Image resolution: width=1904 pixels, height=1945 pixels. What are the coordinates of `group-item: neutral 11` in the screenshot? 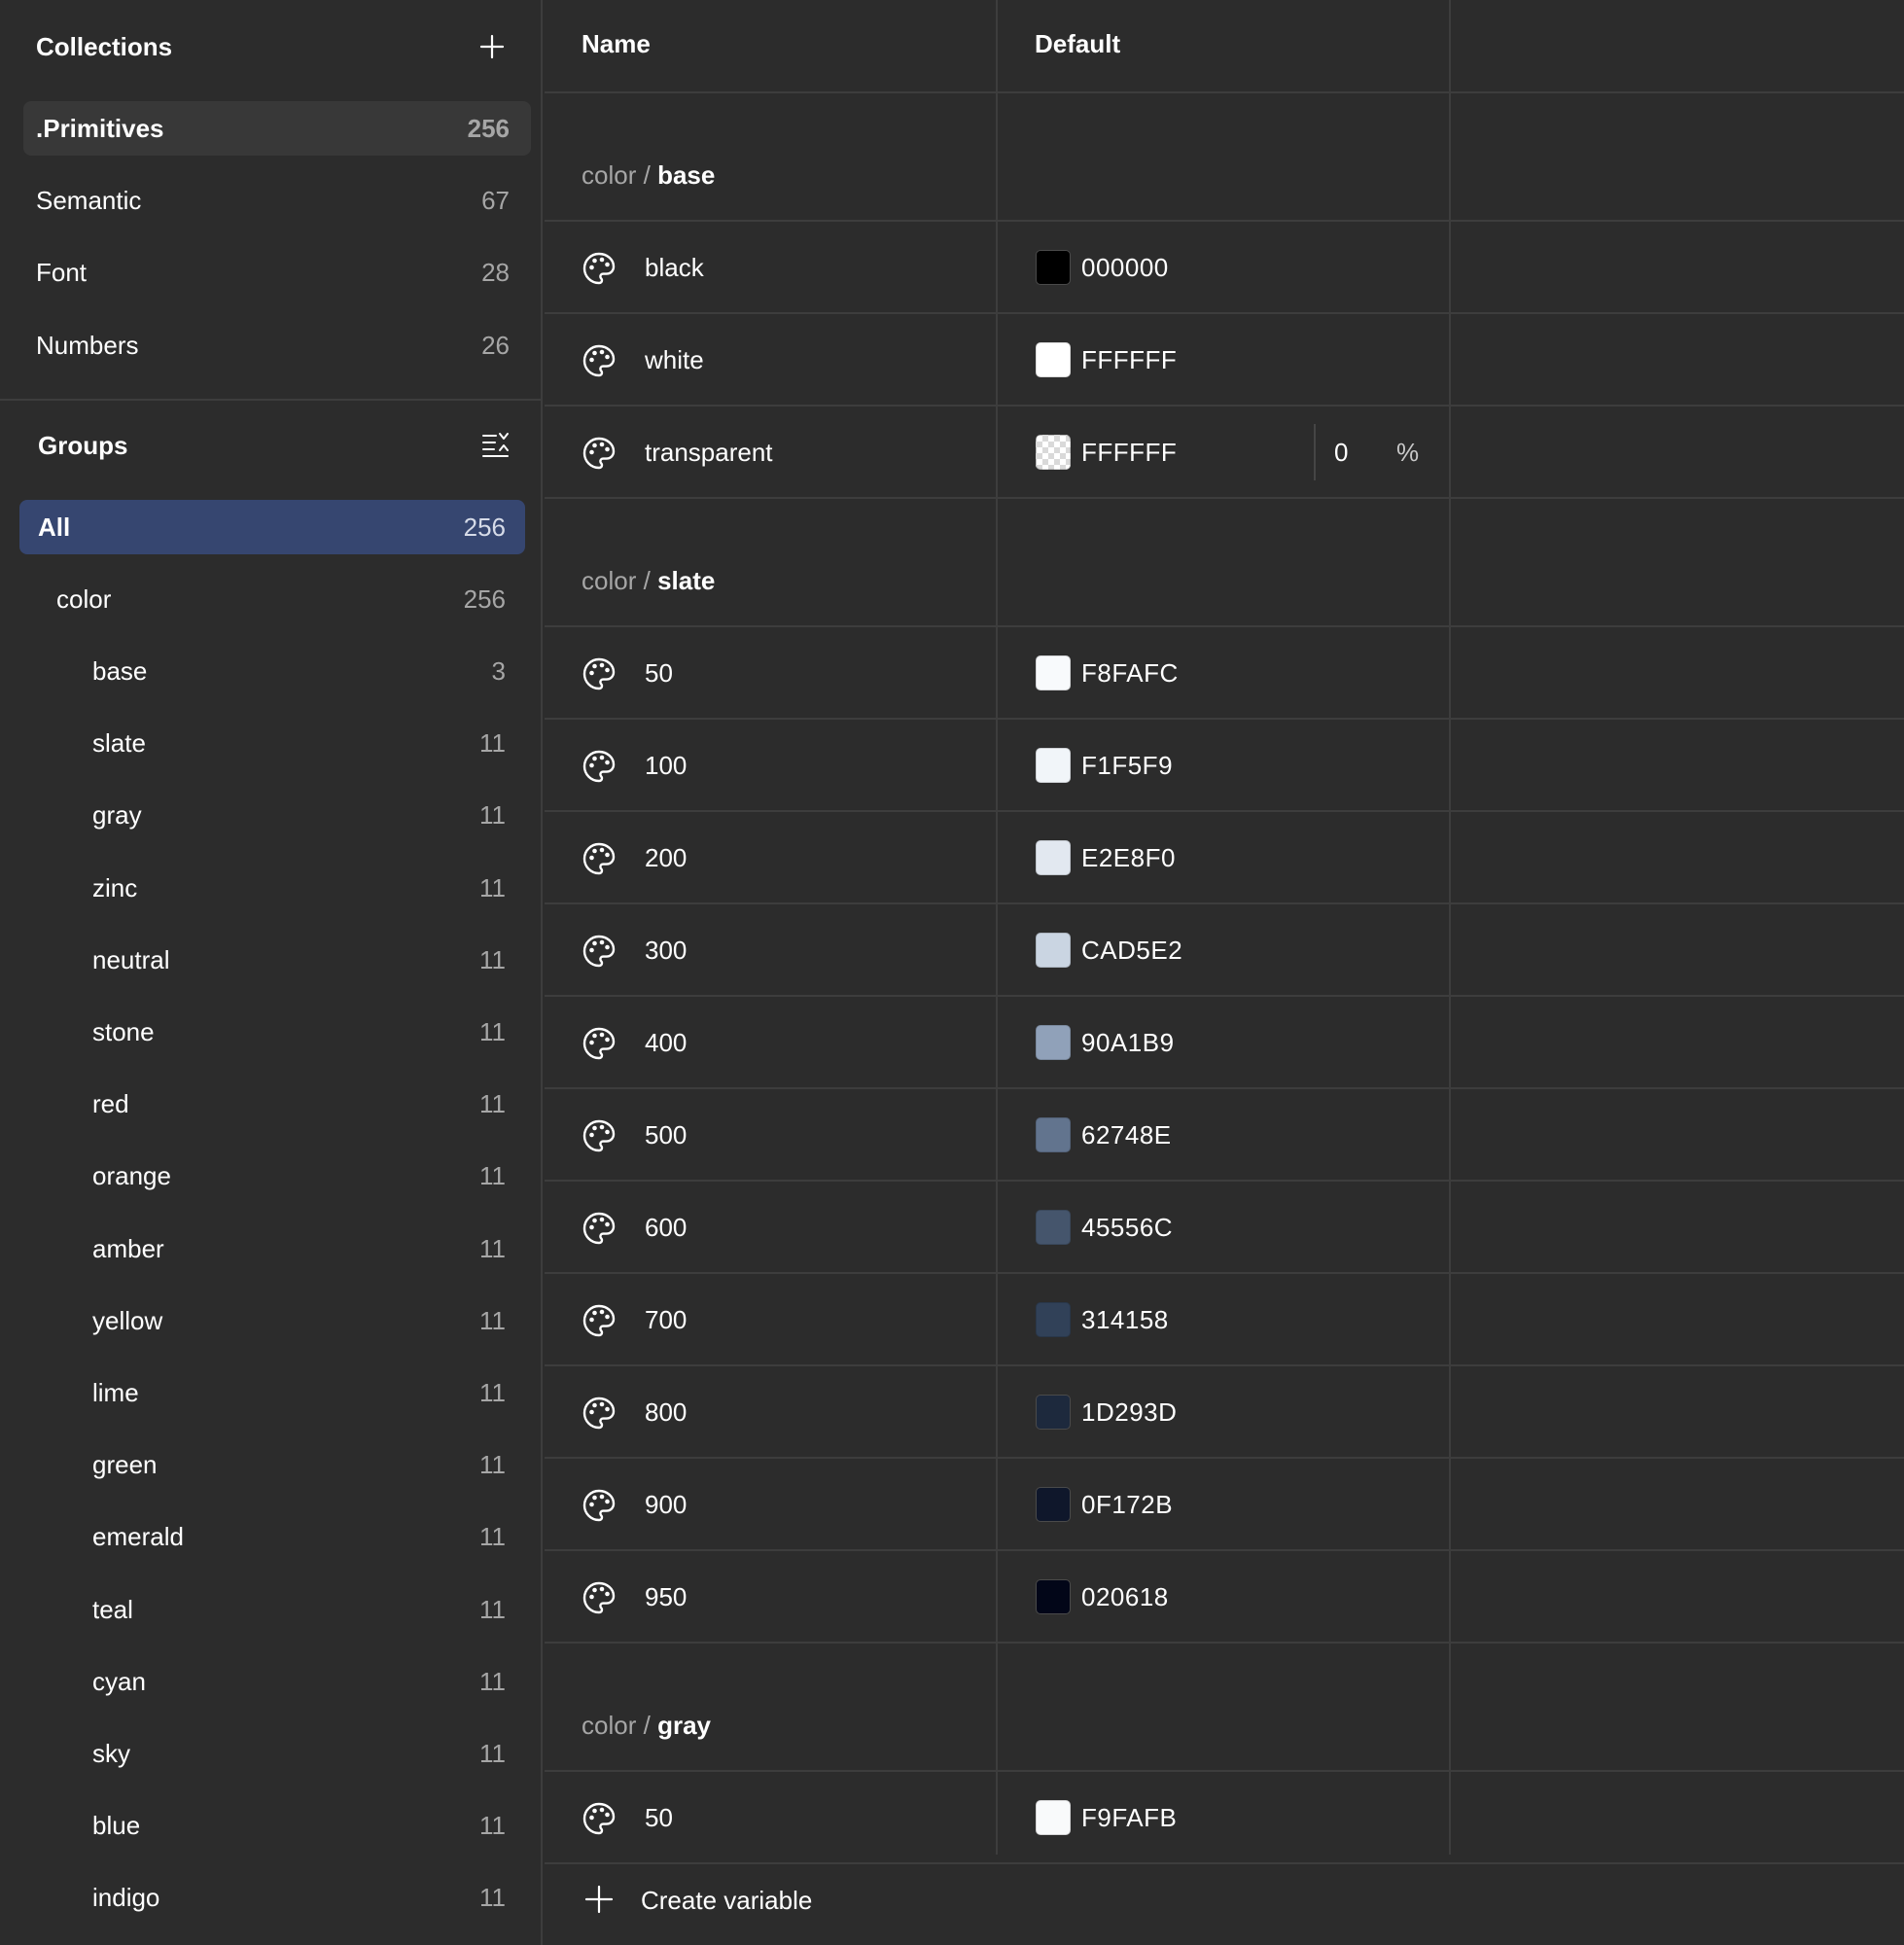 It's located at (272, 960).